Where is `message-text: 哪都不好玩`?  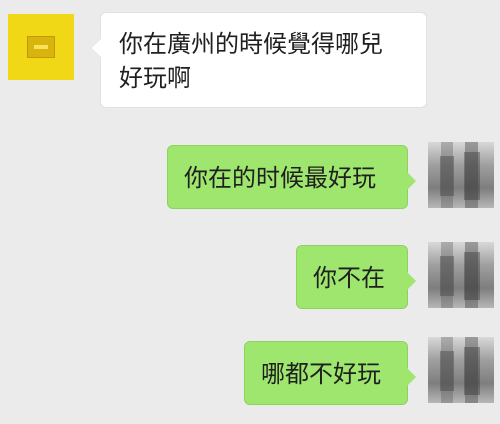
message-text: 哪都不好玩 is located at coordinates (321, 374).